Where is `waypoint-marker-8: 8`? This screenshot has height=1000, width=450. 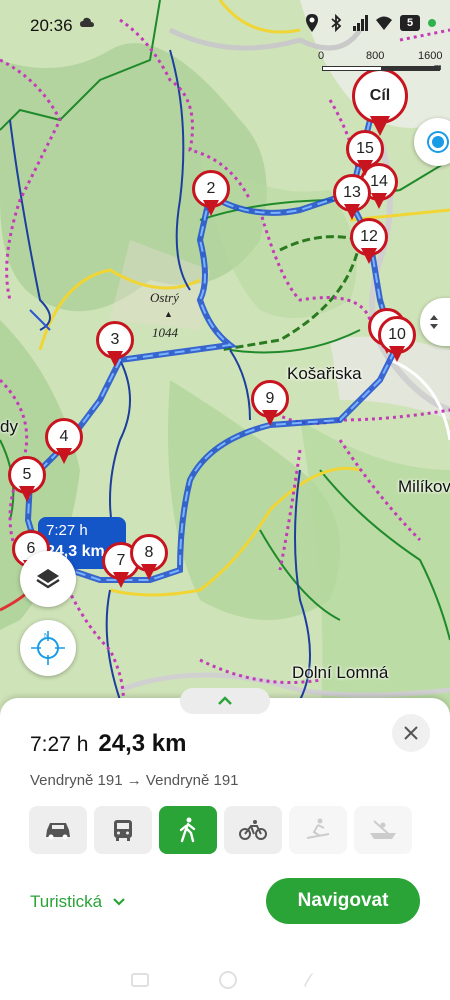
waypoint-marker-8: 8 is located at coordinates (149, 559).